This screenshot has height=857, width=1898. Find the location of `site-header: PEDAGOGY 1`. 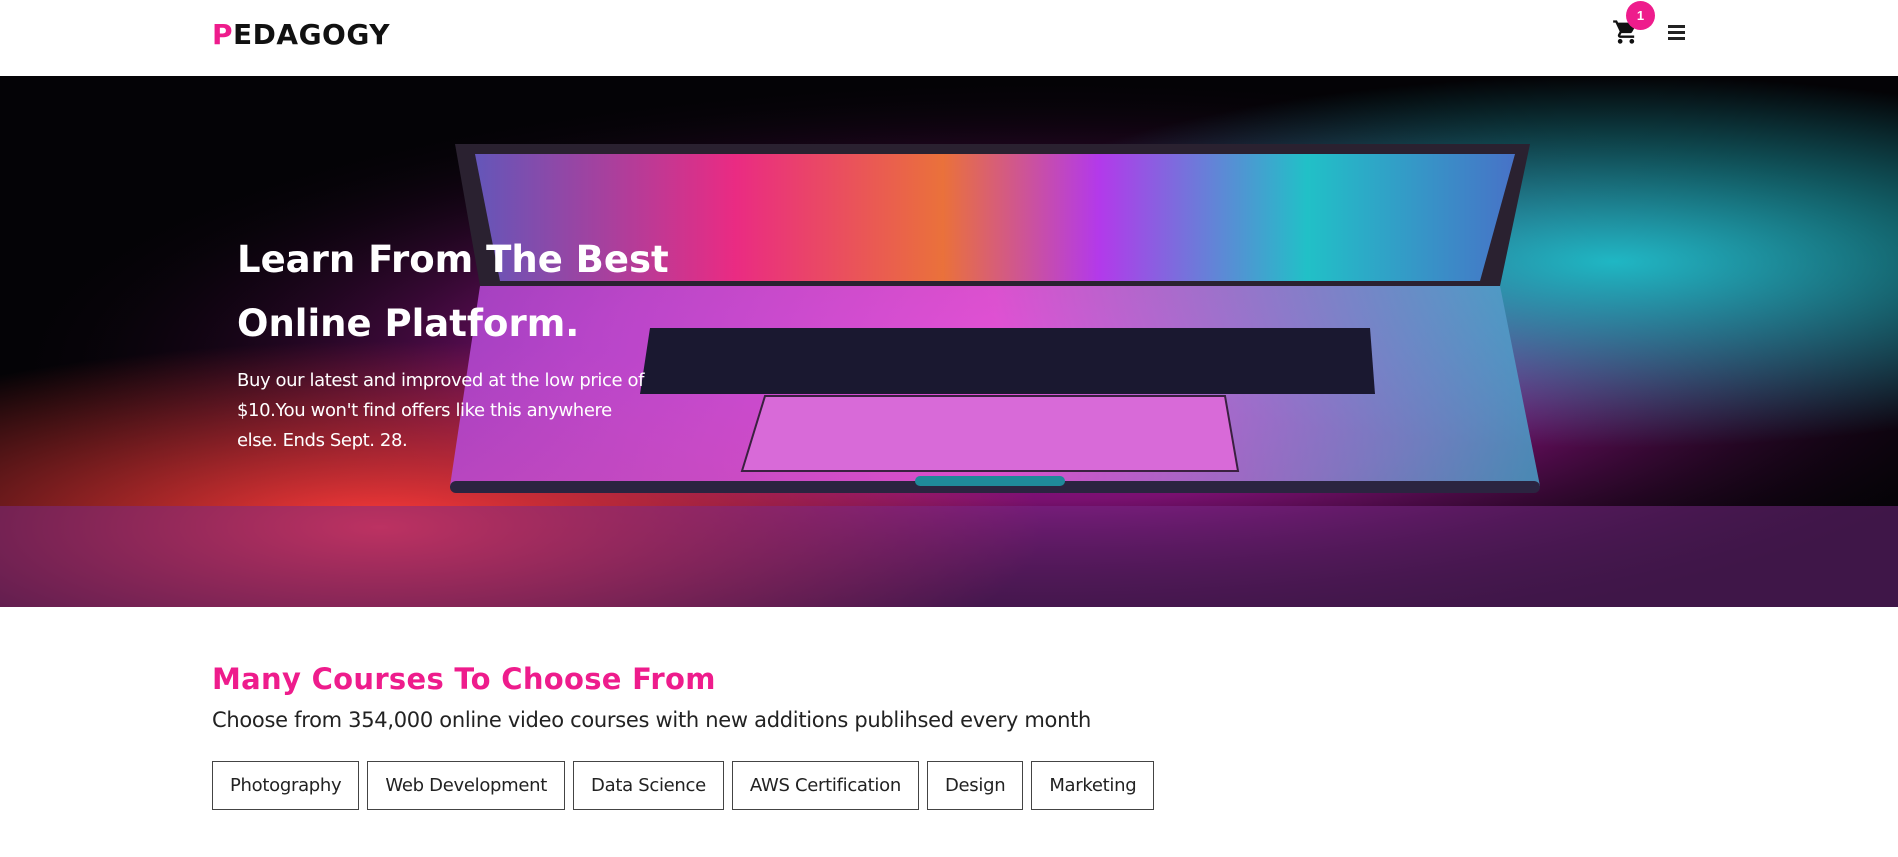

site-header: PEDAGOGY 1 is located at coordinates (949, 38).